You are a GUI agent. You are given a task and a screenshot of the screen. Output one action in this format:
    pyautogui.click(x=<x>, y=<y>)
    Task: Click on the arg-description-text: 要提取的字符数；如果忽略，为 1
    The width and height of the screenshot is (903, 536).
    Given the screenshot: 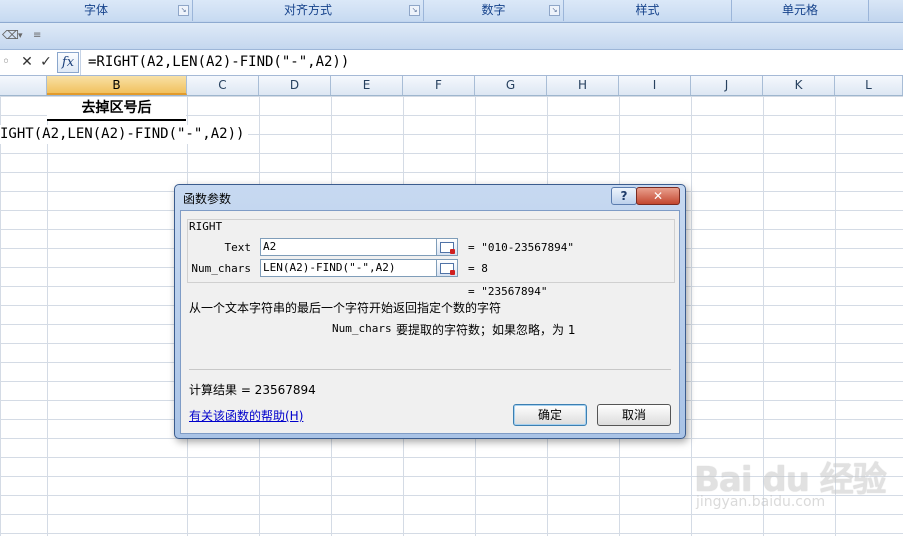 What is the action you would take?
    pyautogui.click(x=486, y=330)
    